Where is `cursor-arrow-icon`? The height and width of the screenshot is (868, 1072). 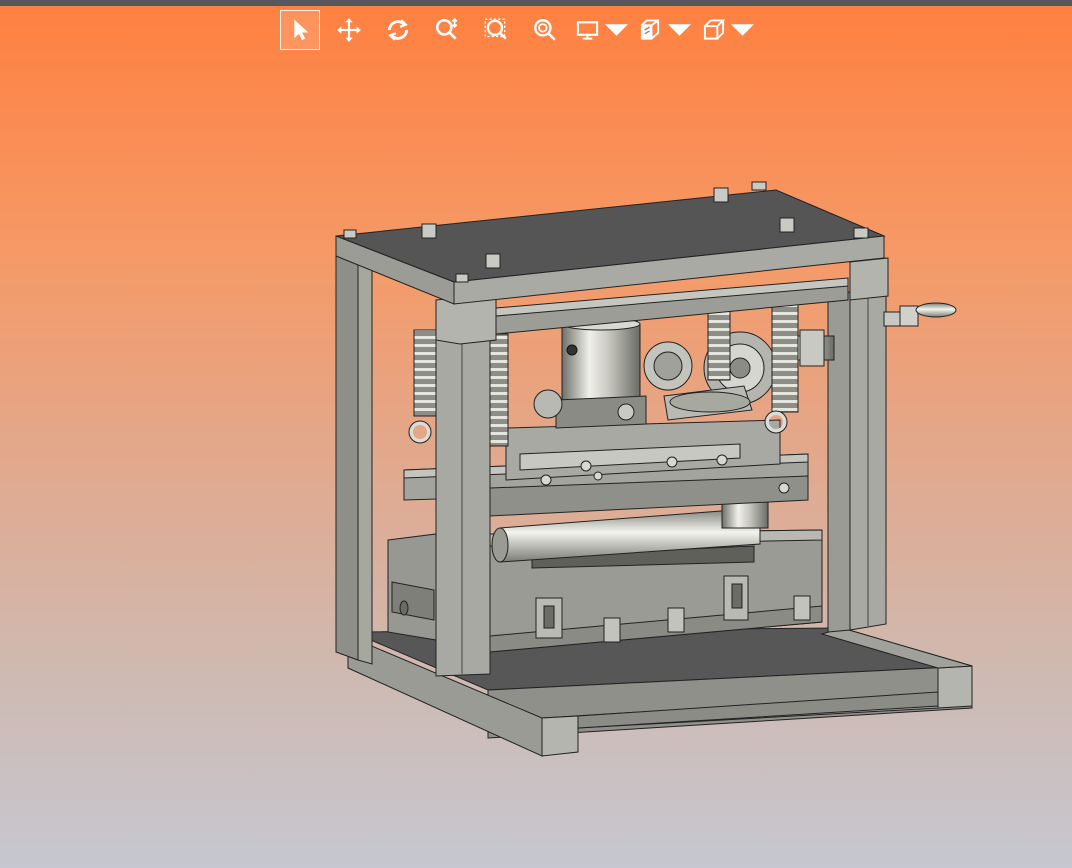
cursor-arrow-icon is located at coordinates (301, 30).